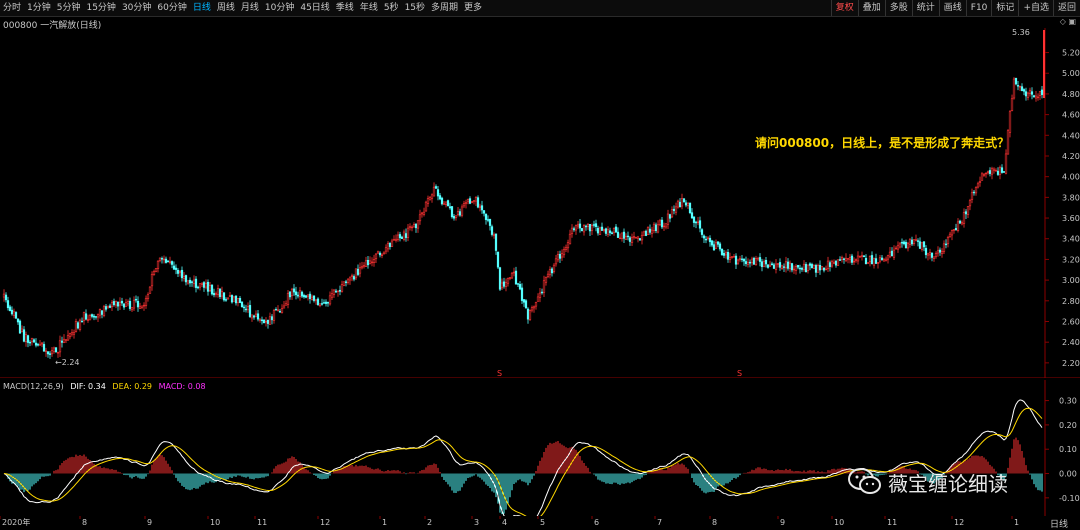  I want to click on period-tab-5: 60分钟, so click(171, 8).